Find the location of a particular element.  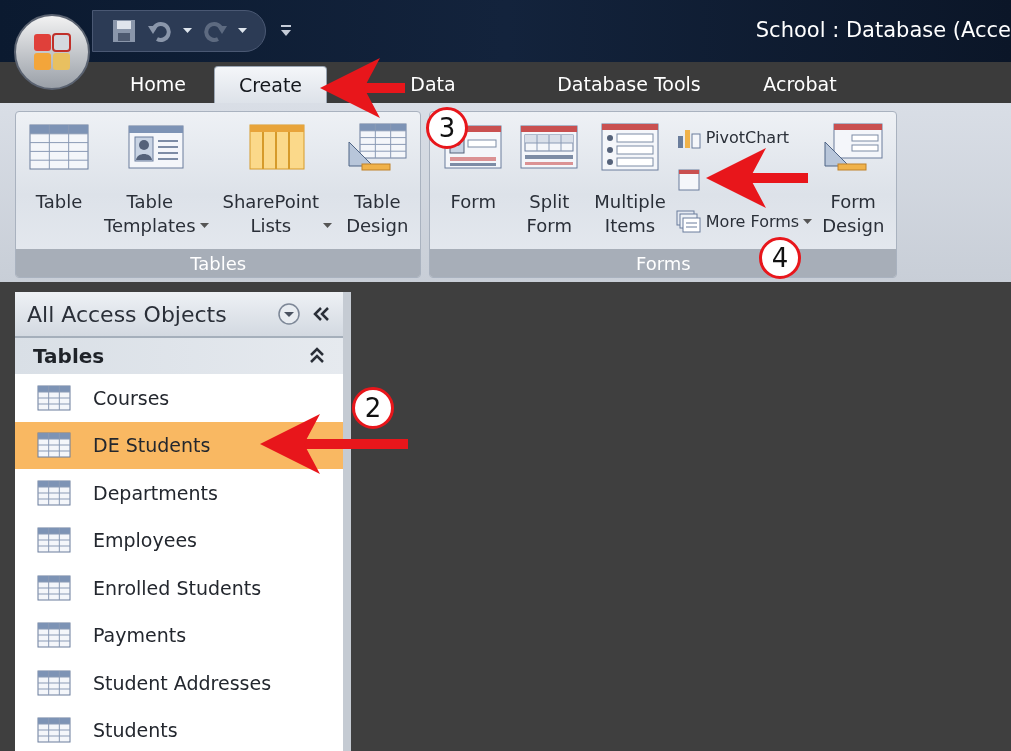

ribbon-tab: Create is located at coordinates (270, 84).